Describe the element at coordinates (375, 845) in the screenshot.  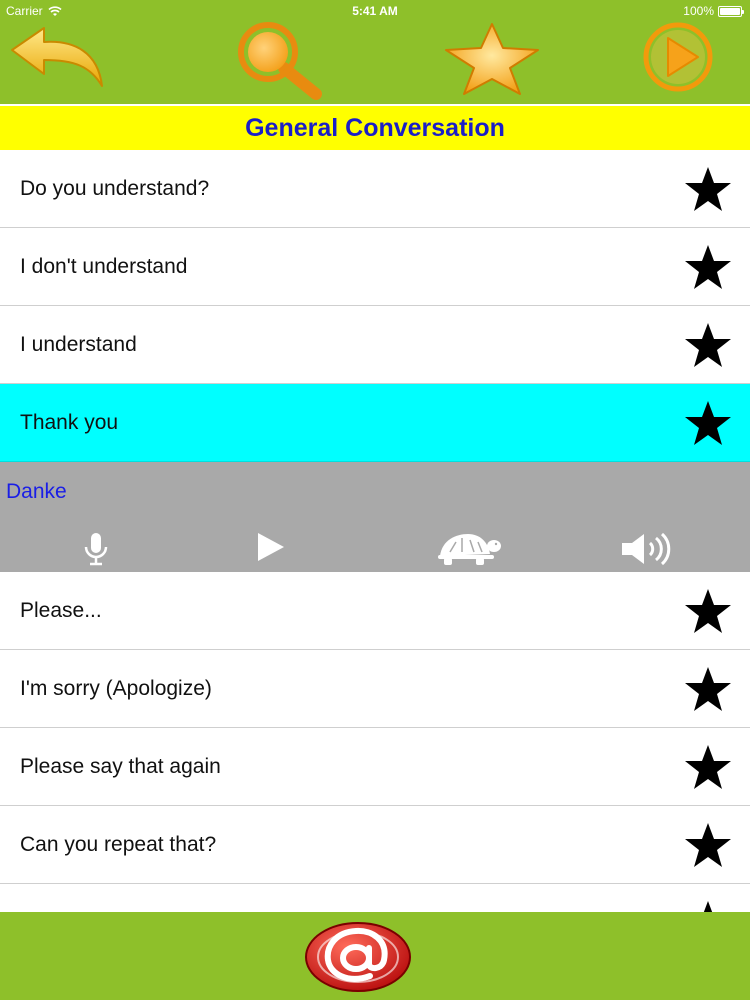
I see `phrase-row: Can you repeat that?` at that location.